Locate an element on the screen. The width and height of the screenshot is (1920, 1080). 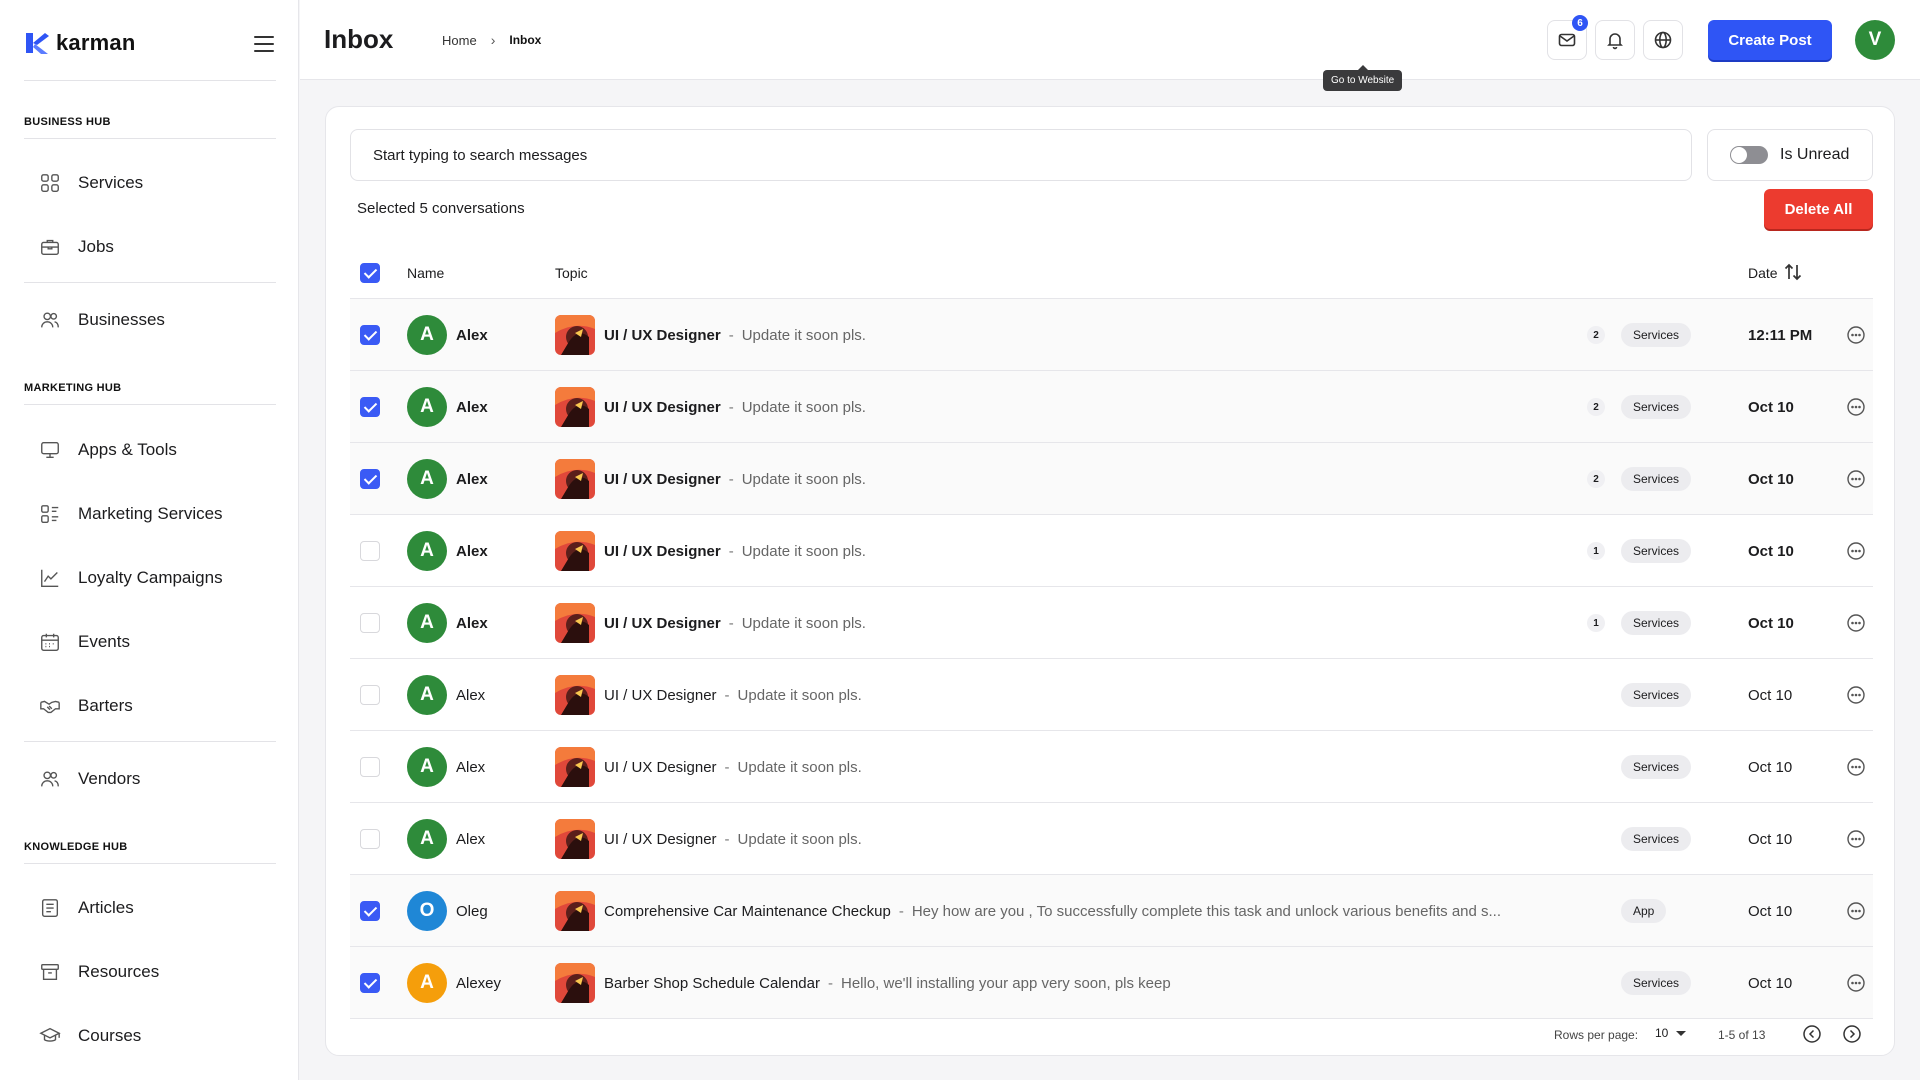
sort-icon is located at coordinates (1793, 272).